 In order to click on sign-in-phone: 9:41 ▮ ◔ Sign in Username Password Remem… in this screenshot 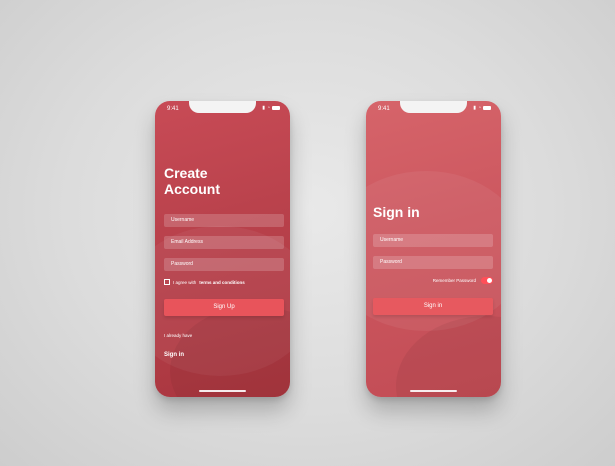, I will do `click(433, 249)`.